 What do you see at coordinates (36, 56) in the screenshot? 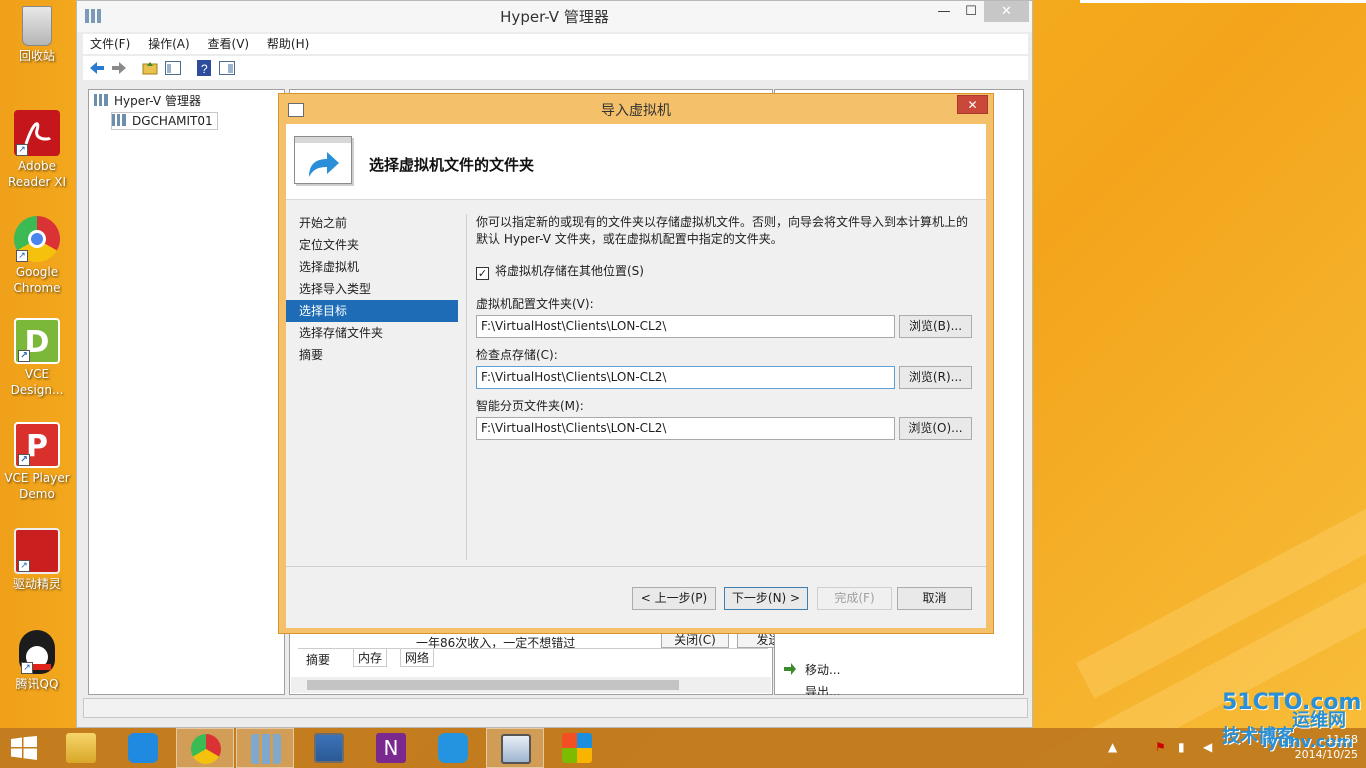
I see `desktop-icon-label: 回收站` at bounding box center [36, 56].